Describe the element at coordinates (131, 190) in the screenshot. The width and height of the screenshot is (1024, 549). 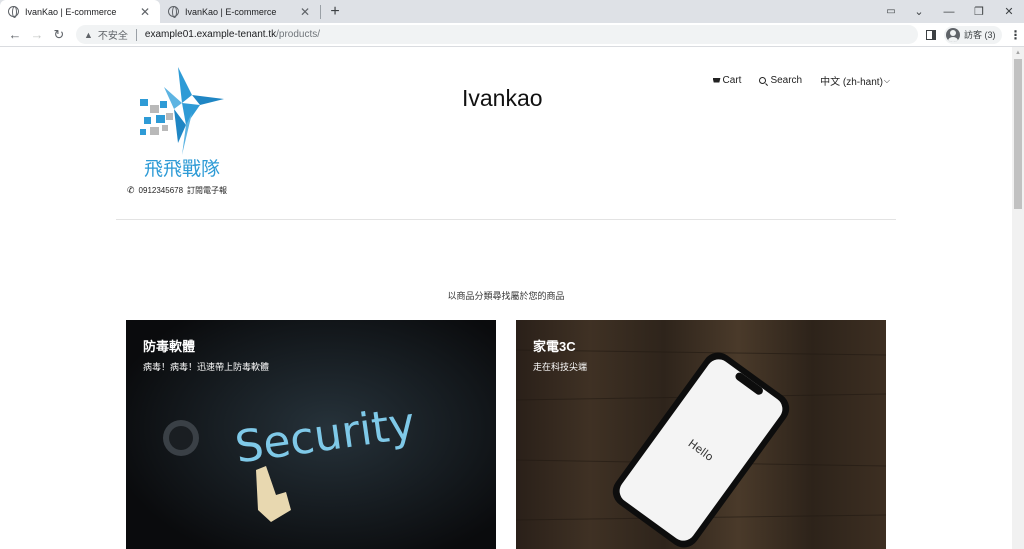
I see `phone-icon: ✆` at that location.